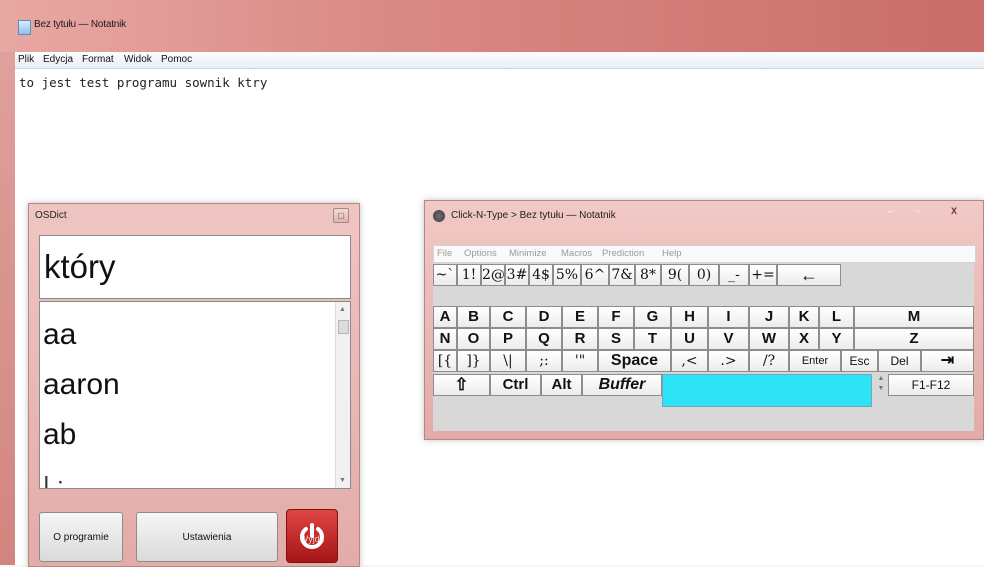  Describe the element at coordinates (728, 317) in the screenshot. I see `key-i: I` at that location.